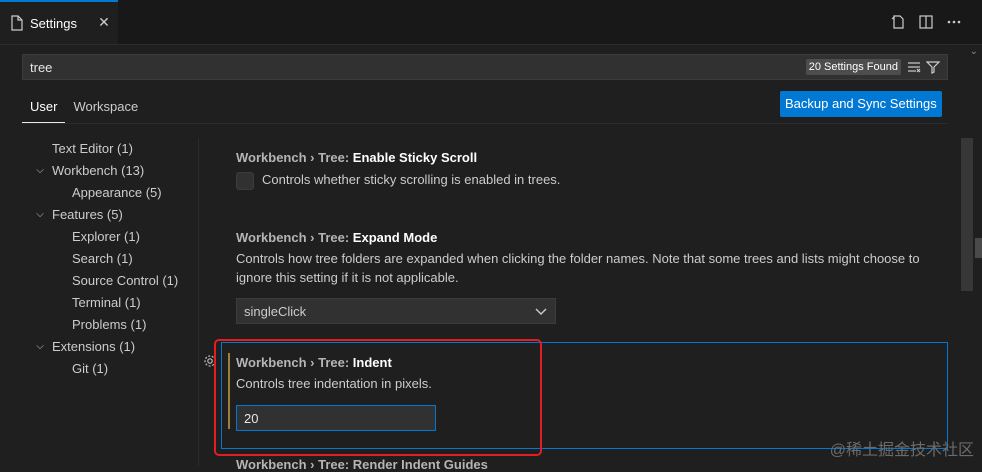 The width and height of the screenshot is (982, 472). What do you see at coordinates (901, 450) in the screenshot?
I see `watermark: @稀土掘金技术社区` at bounding box center [901, 450].